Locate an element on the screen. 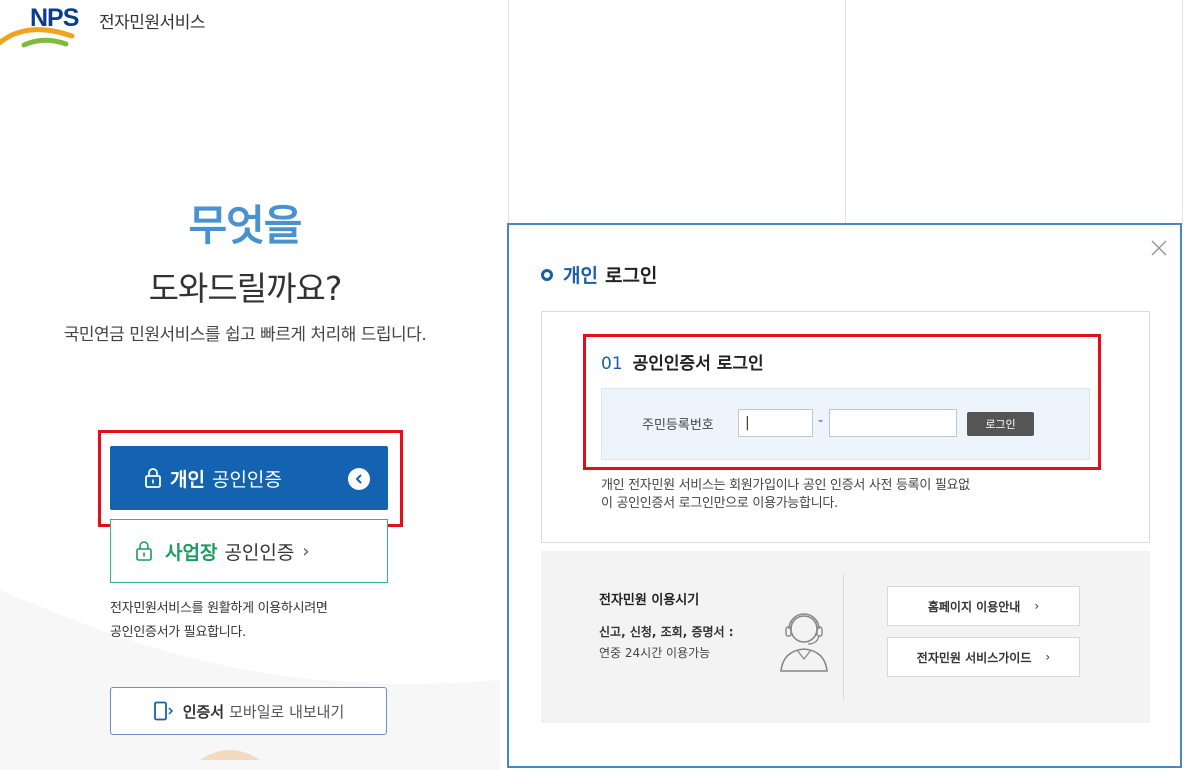  service-hours-title: 전자민원 이용시기 is located at coordinates (649, 600).